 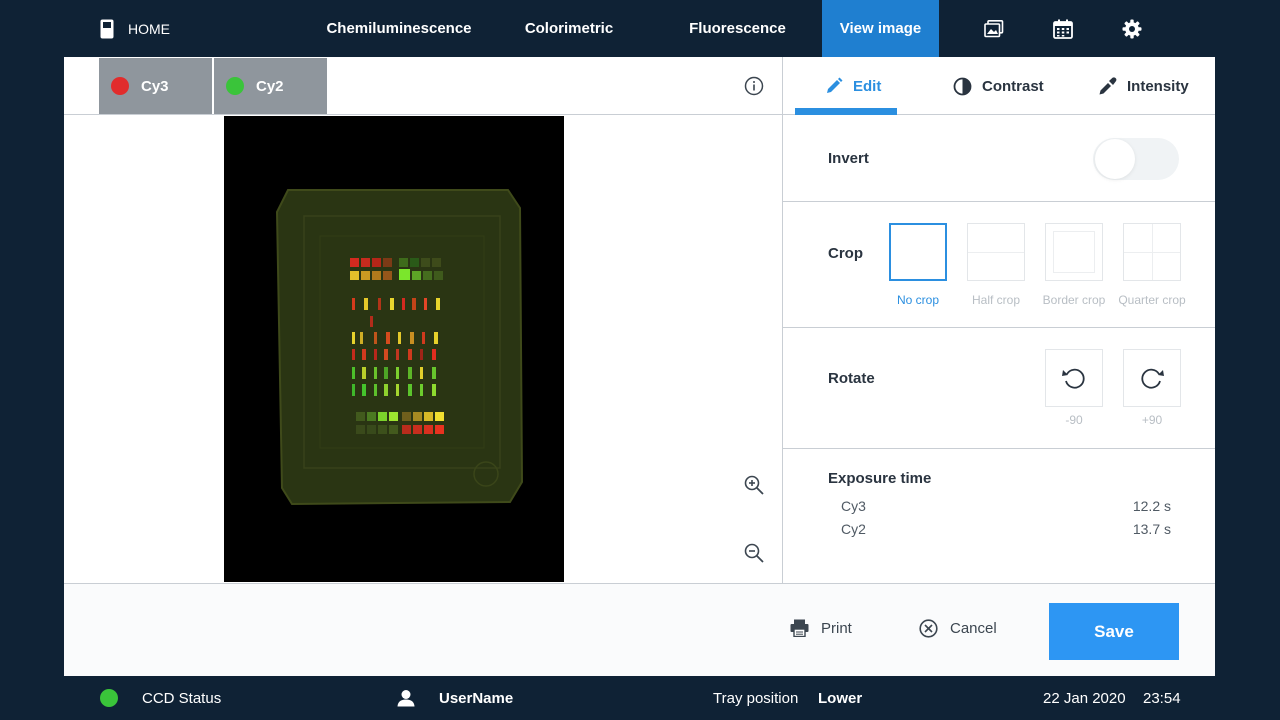 I want to click on gallery-button, so click(x=994, y=28).